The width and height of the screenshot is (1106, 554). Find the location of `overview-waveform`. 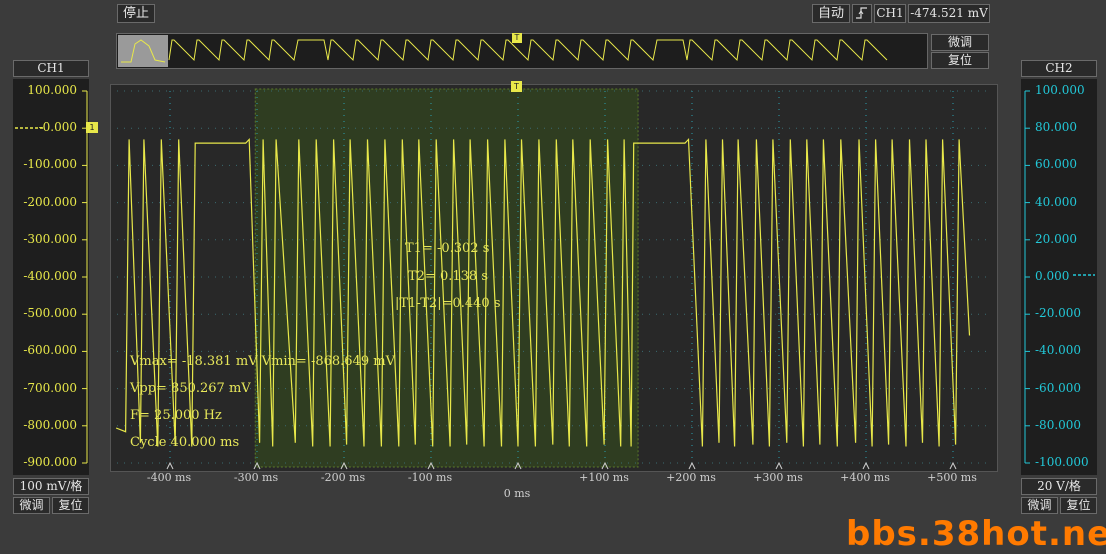

overview-waveform is located at coordinates (528, 50).